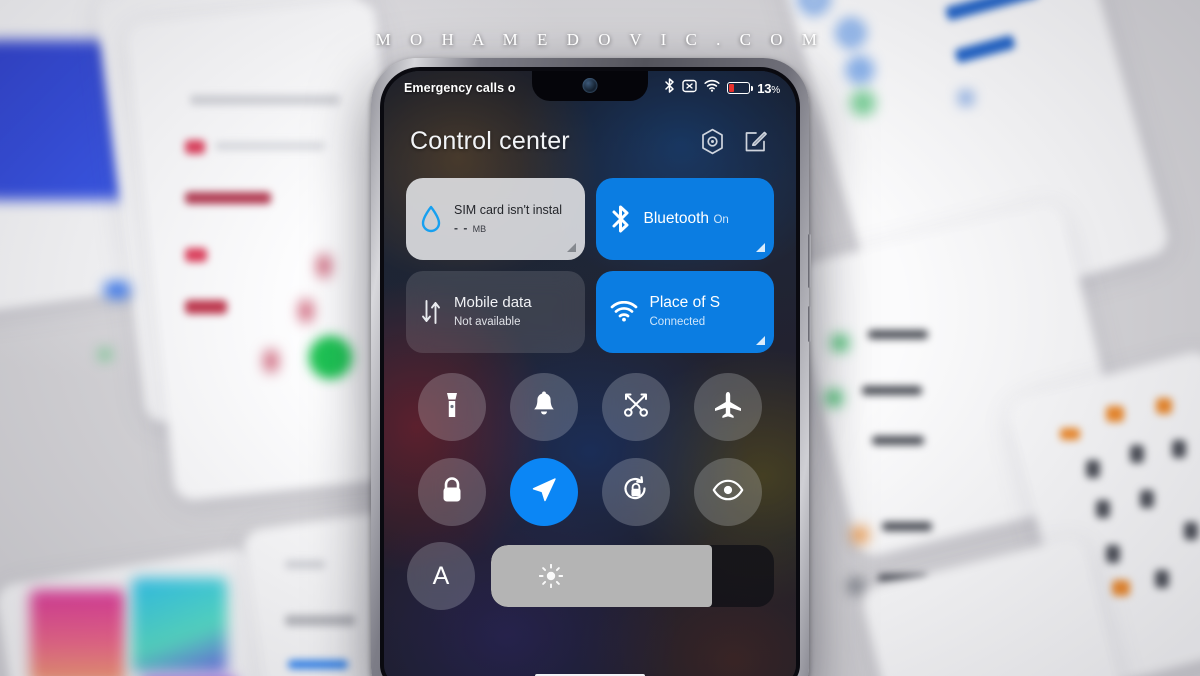 Image resolution: width=1200 pixels, height=676 pixels. What do you see at coordinates (809, 324) in the screenshot?
I see `power-button` at bounding box center [809, 324].